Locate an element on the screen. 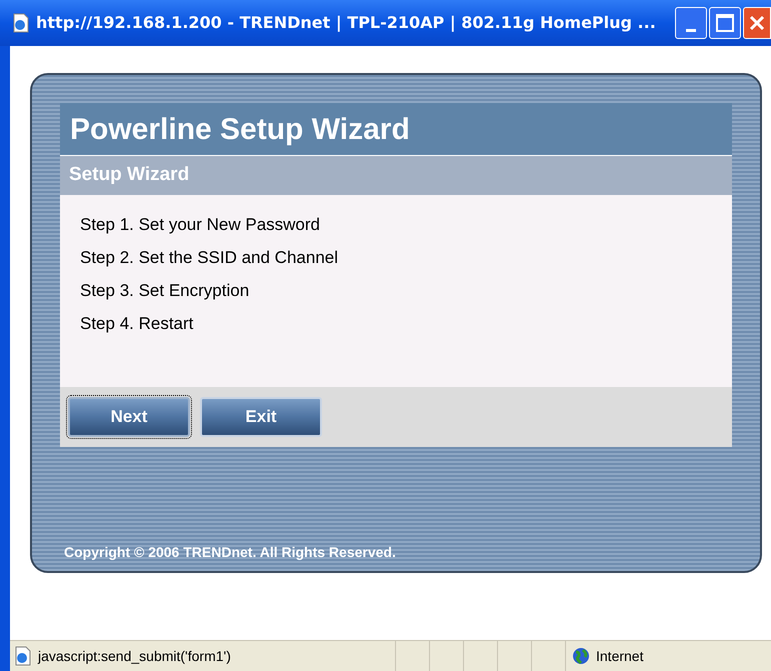  maximize-icon is located at coordinates (725, 23).